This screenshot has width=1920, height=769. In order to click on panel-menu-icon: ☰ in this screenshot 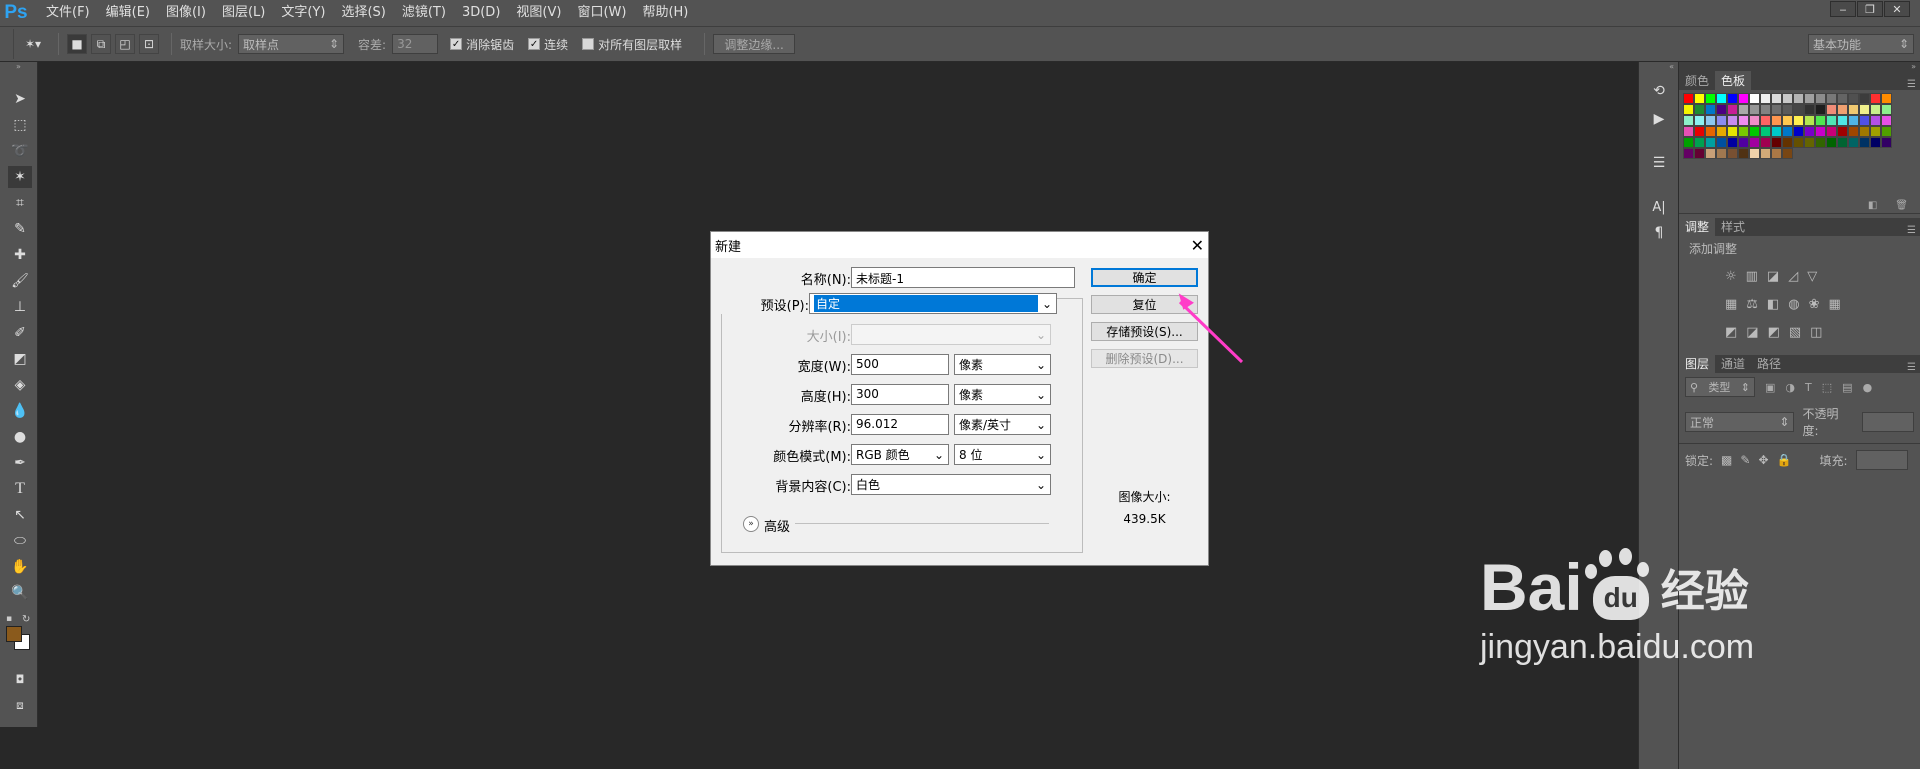, I will do `click(1913, 367)`.